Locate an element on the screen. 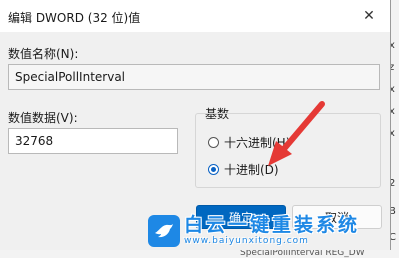  close-icon: ✕ is located at coordinates (369, 16).